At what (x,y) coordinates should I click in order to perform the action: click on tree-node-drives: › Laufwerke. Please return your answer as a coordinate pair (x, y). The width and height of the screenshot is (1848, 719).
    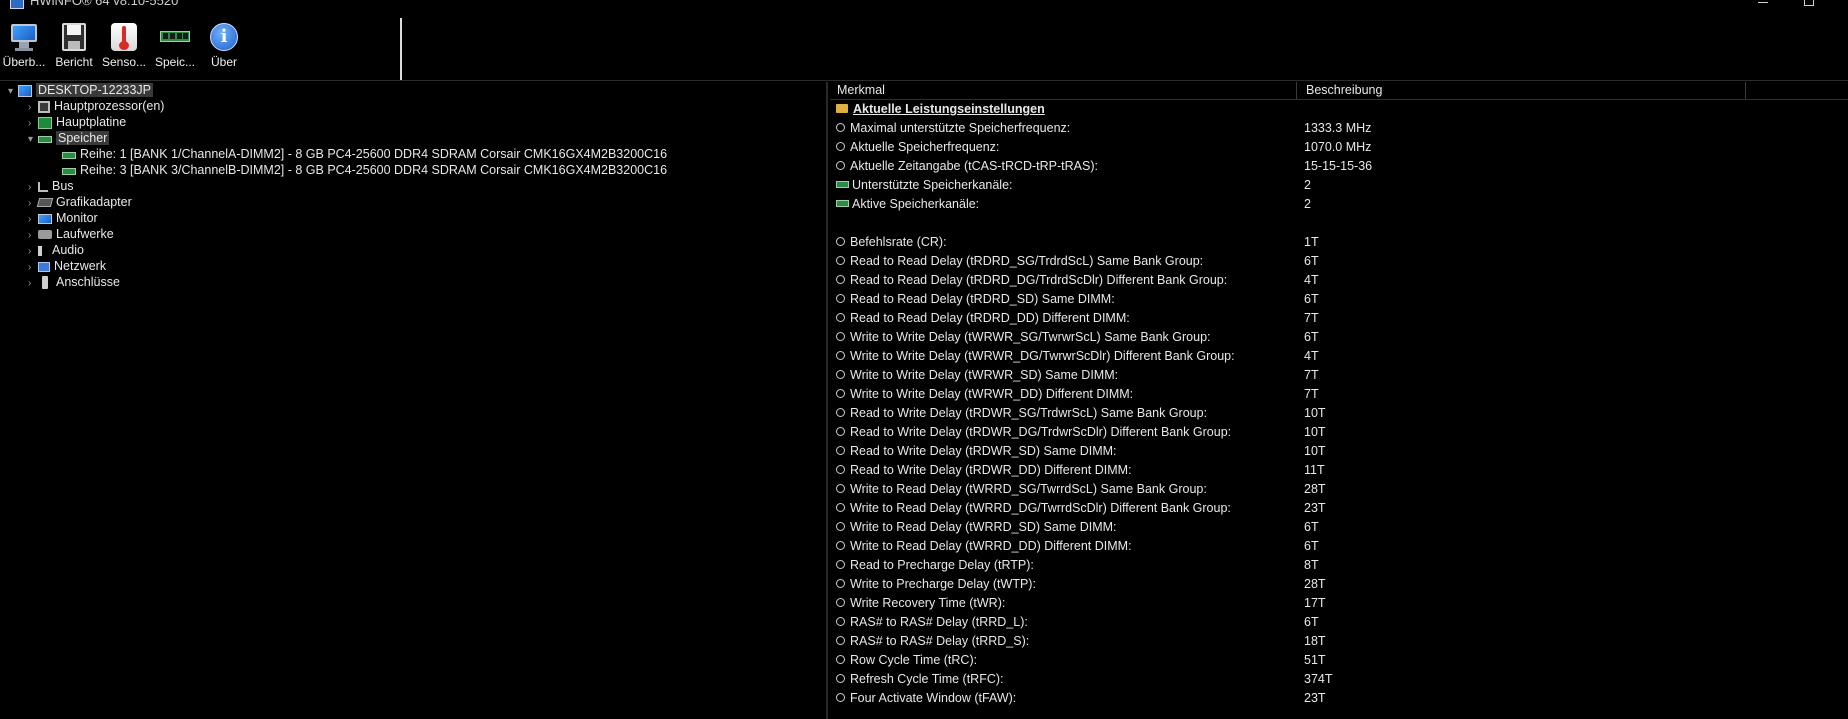
    Looking at the image, I should click on (71, 234).